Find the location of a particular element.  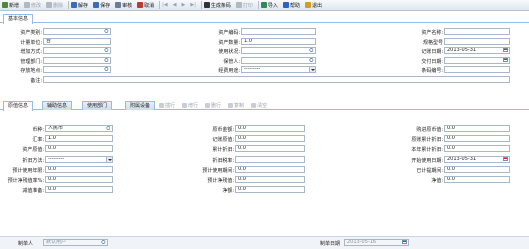

toolbar-button-label: 退出 is located at coordinates (316, 5).